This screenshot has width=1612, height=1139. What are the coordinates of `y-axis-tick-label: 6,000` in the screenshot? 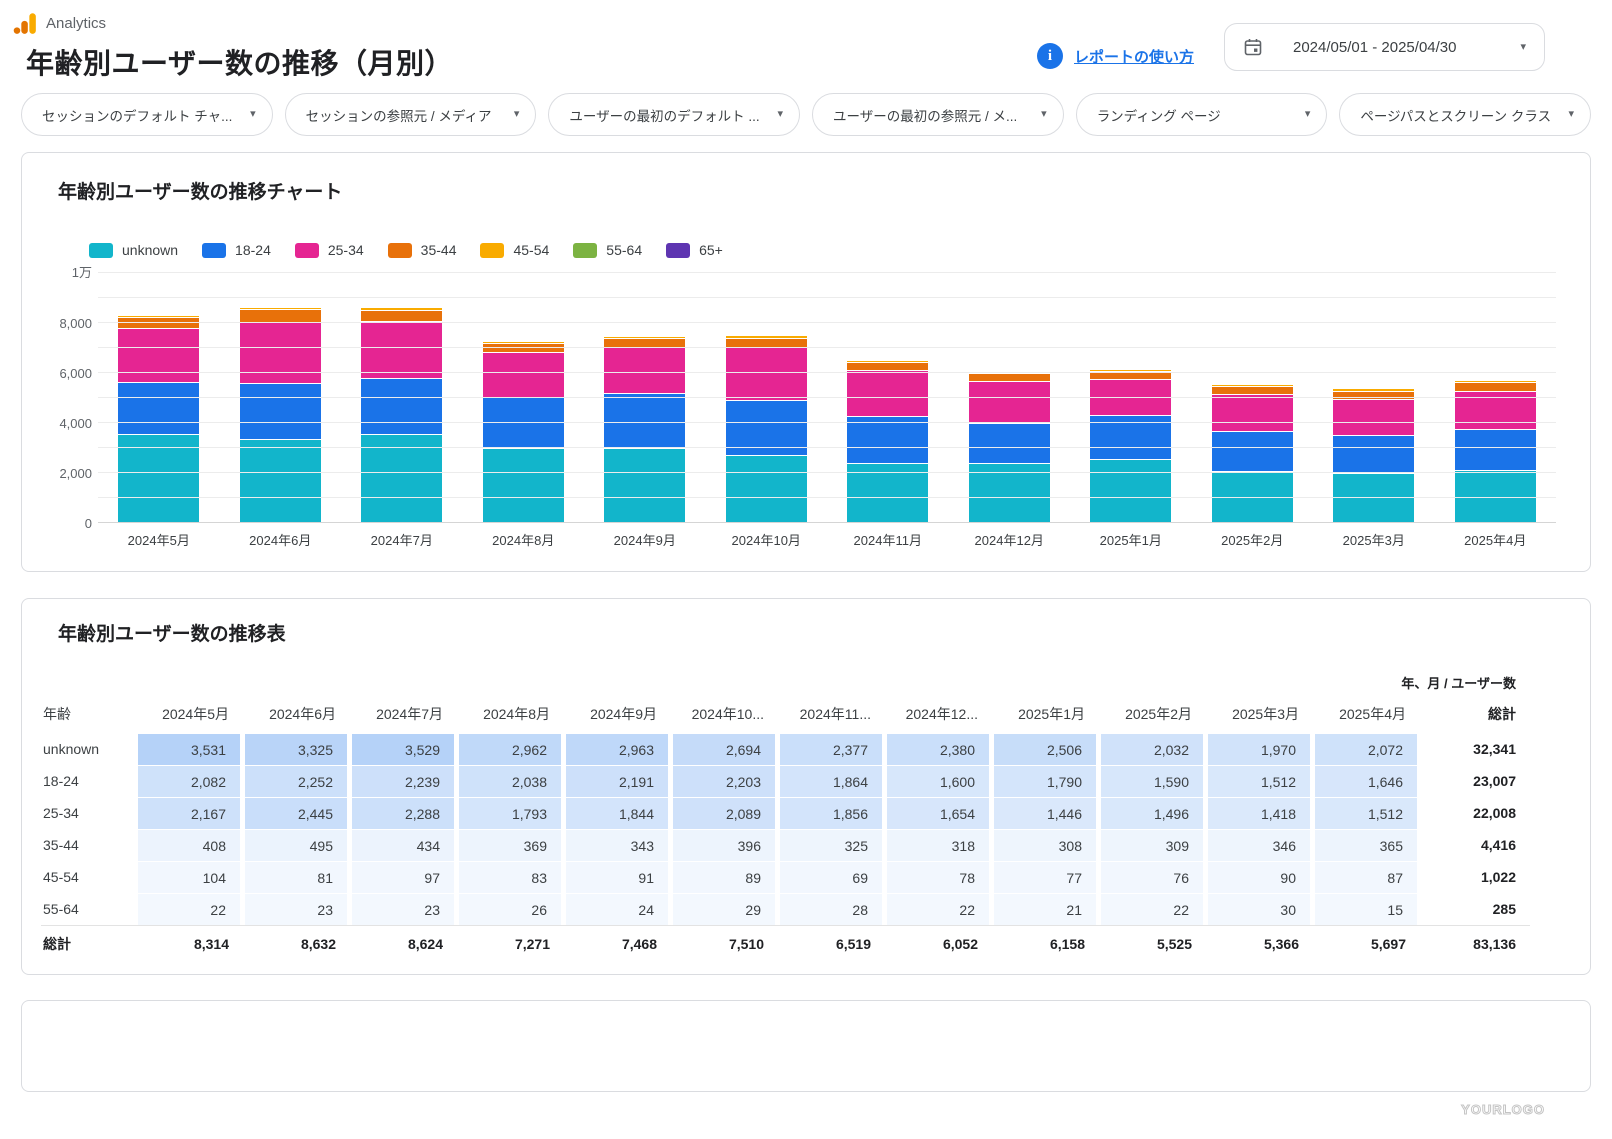 It's located at (75, 373).